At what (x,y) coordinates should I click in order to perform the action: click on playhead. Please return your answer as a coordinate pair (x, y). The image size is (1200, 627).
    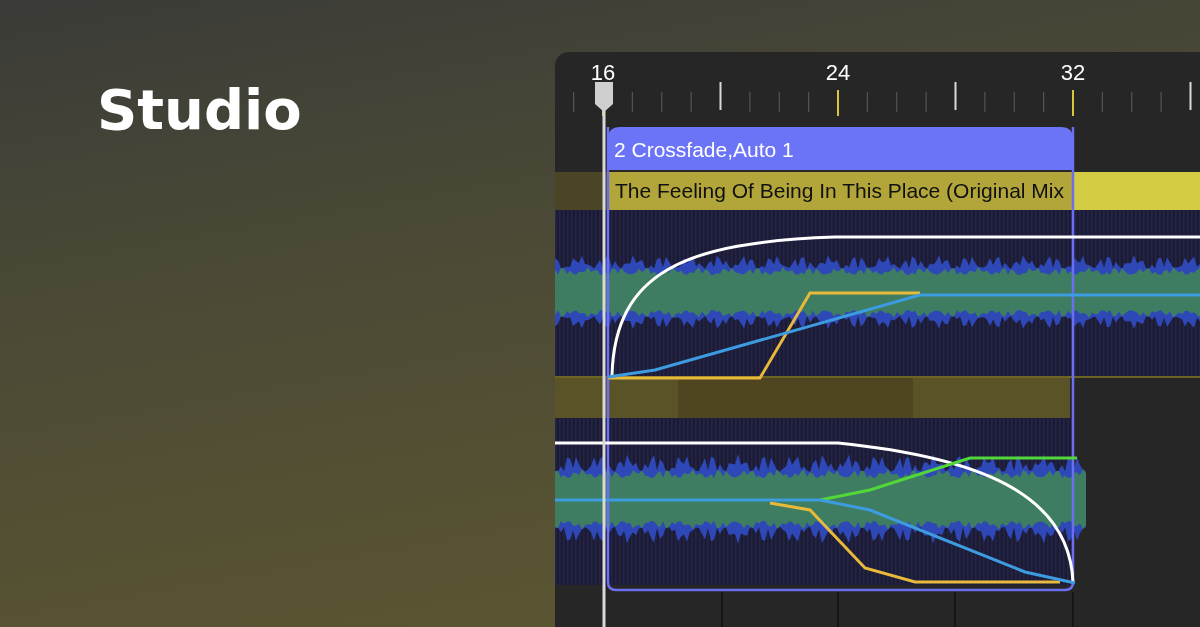
    Looking at the image, I should click on (604, 354).